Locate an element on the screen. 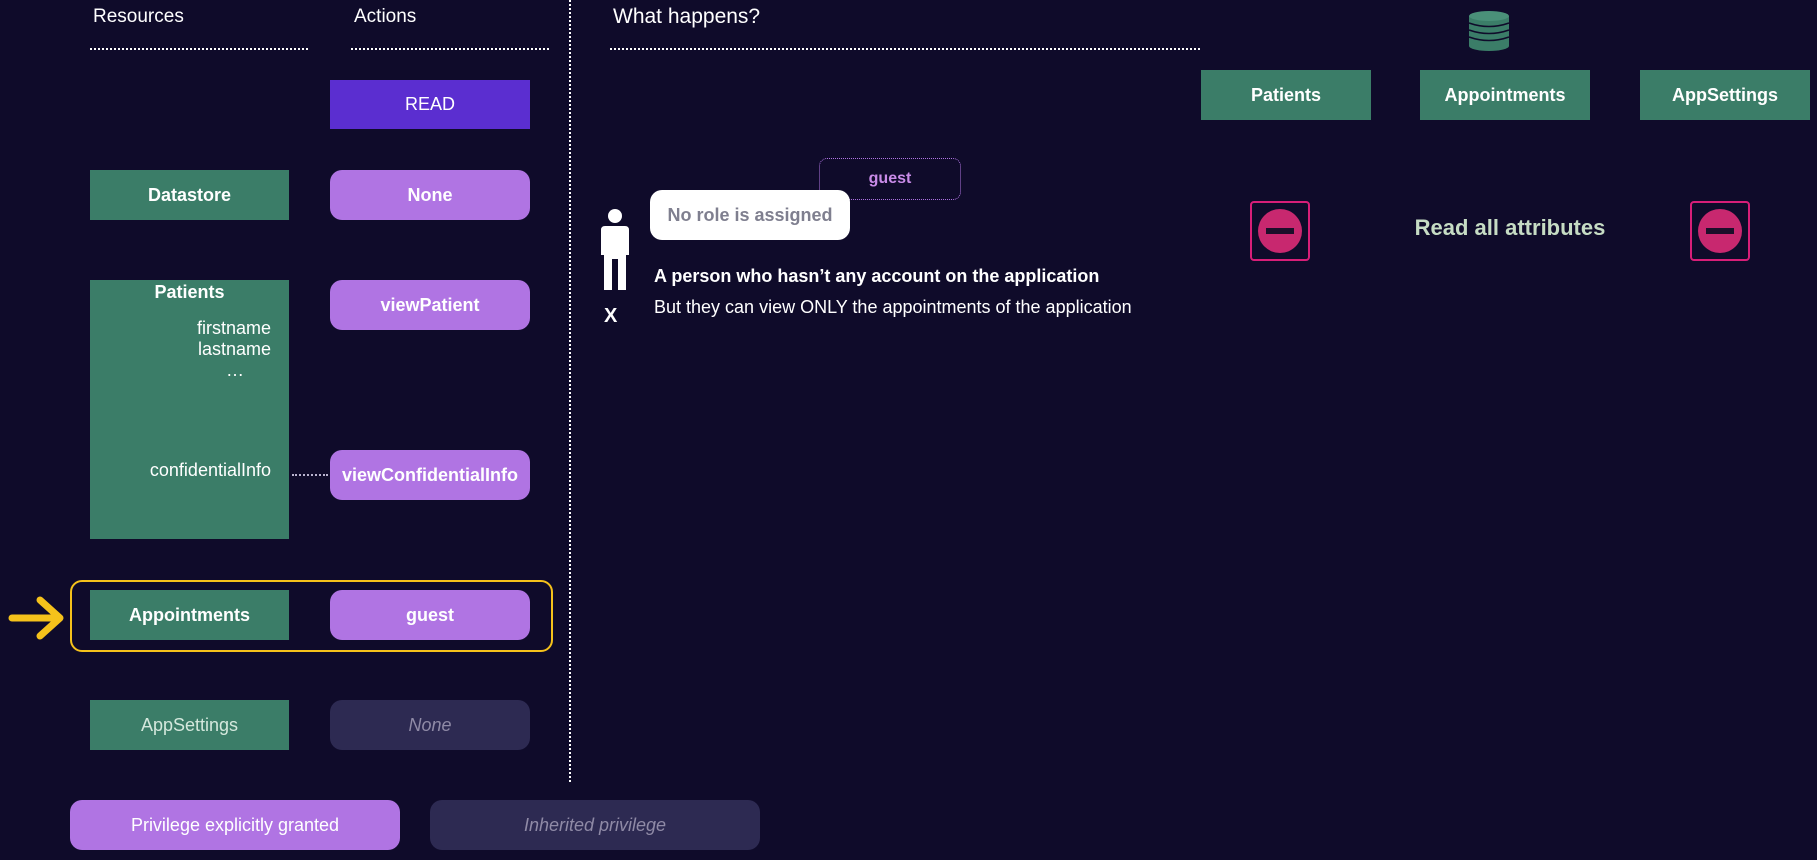  column-patients: Patients is located at coordinates (1286, 95).